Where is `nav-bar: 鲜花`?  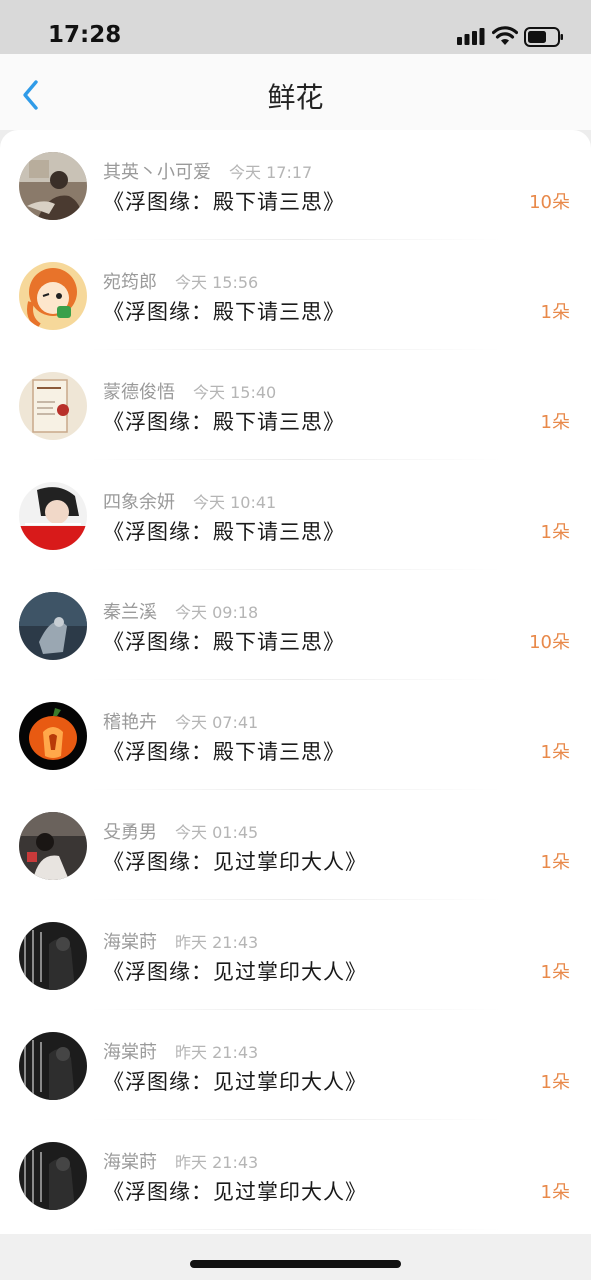
nav-bar: 鲜花 is located at coordinates (295, 92).